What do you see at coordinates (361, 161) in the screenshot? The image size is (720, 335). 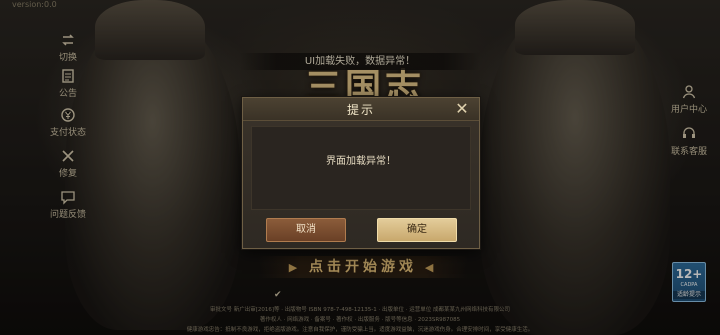 I see `dialog-message: 界面加载异常！` at bounding box center [361, 161].